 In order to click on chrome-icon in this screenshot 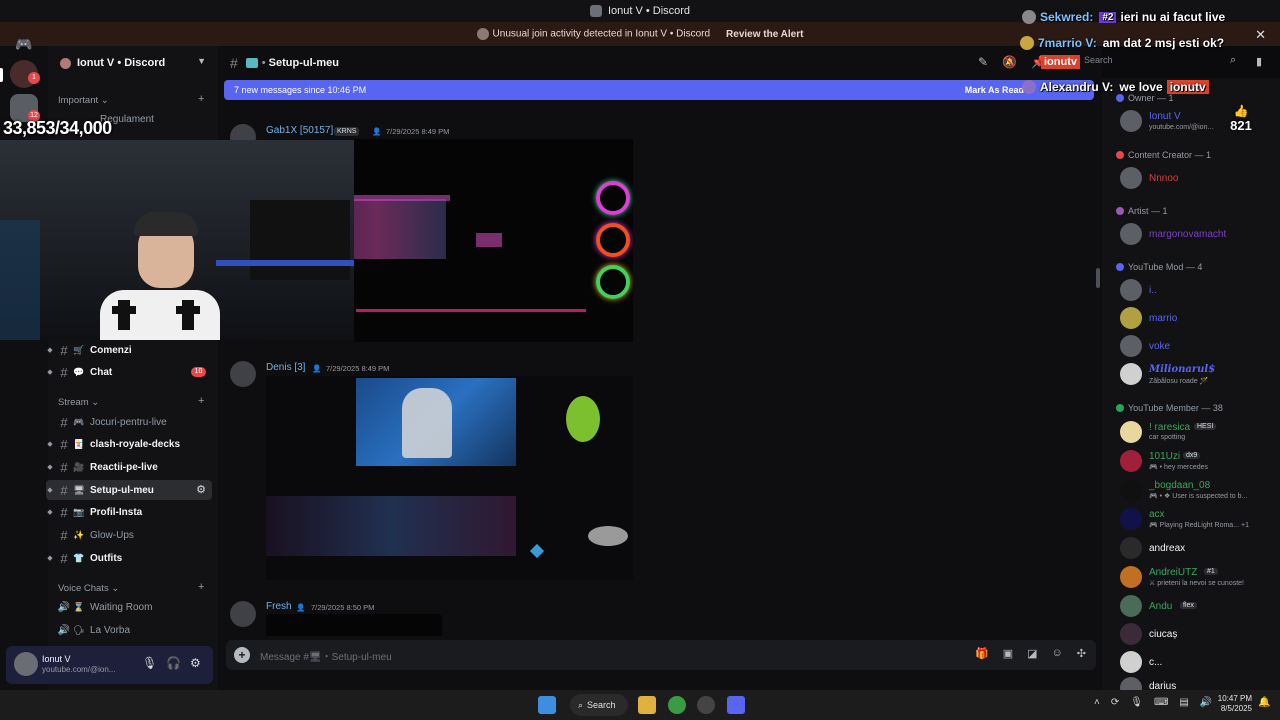, I will do `click(677, 705)`.